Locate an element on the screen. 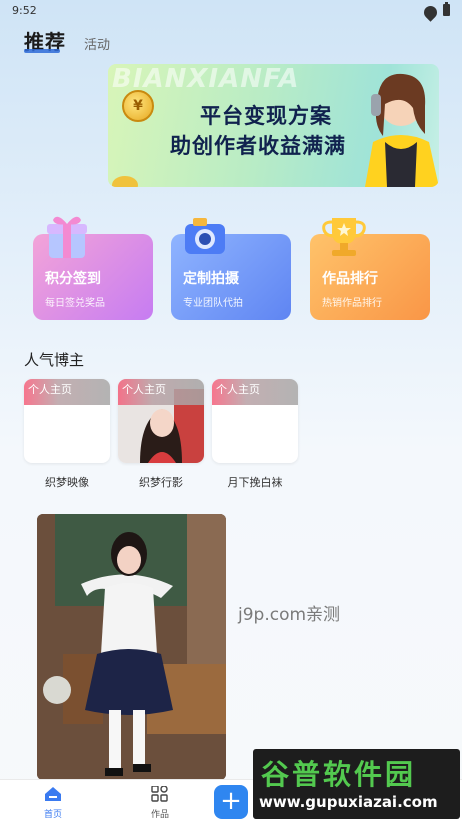 This screenshot has height=823, width=462. nav-works: 作品 is located at coordinates (160, 802).